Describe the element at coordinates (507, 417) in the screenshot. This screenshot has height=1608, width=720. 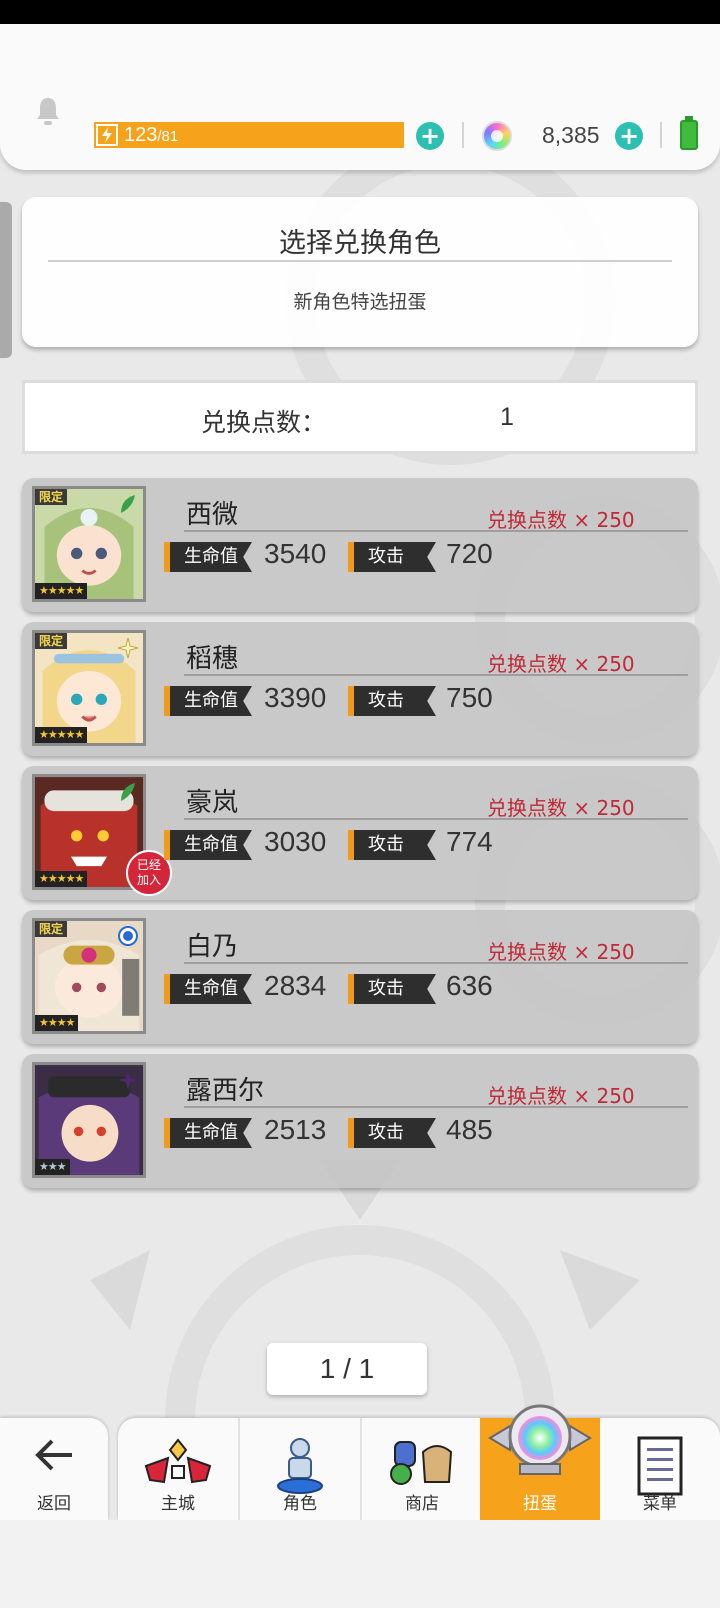
I see `exchange-points-value: 1` at that location.